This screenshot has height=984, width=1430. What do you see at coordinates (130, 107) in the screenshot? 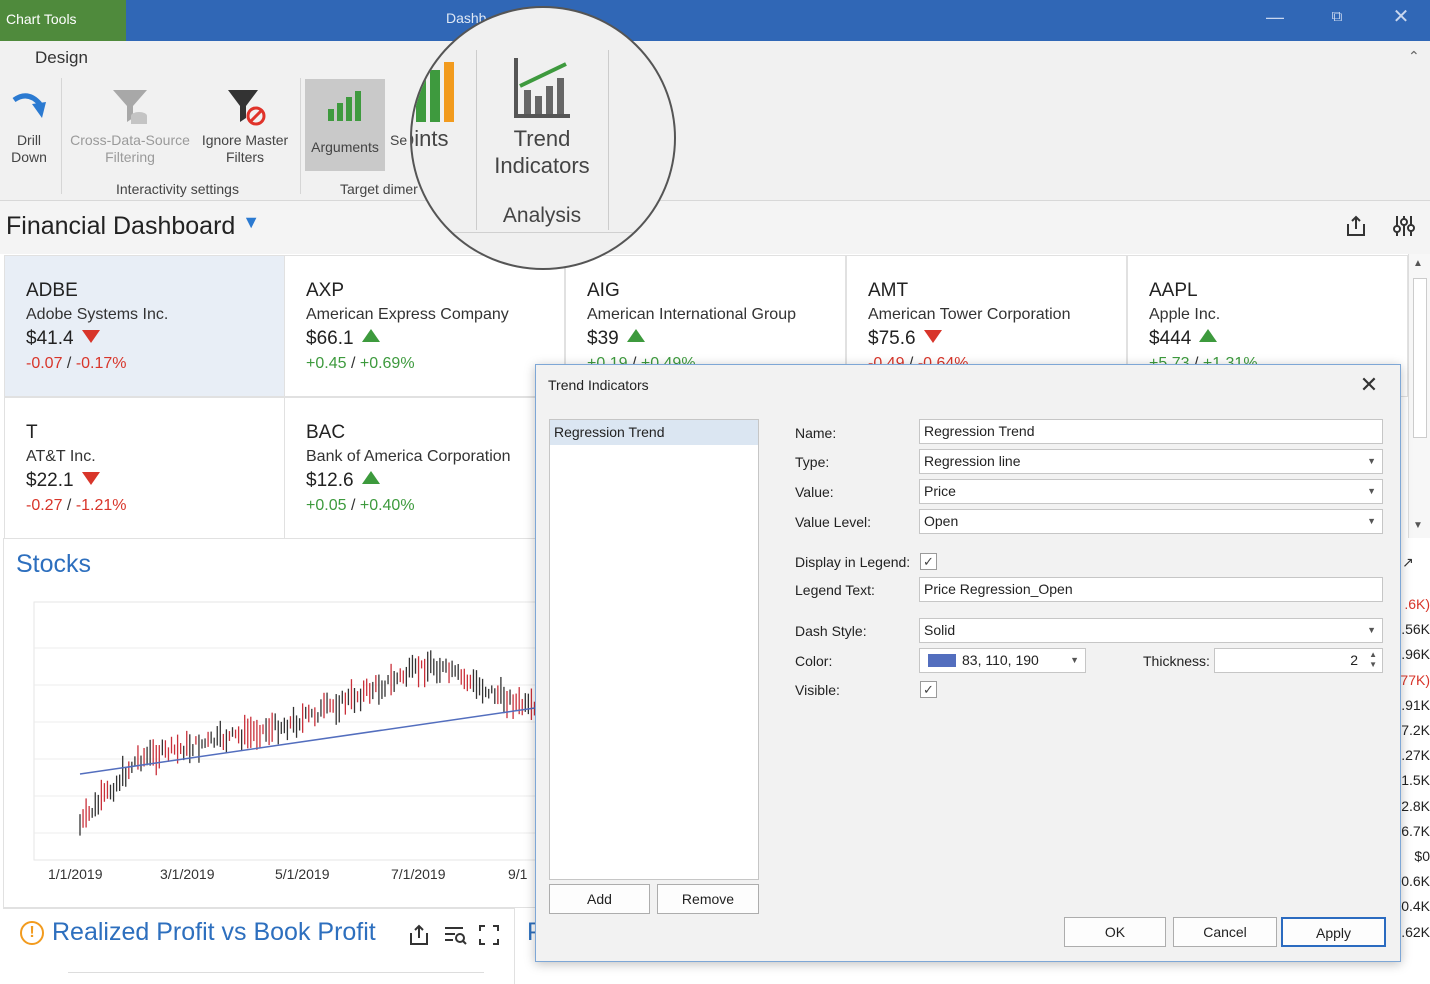
I see `filter-database-icon` at bounding box center [130, 107].